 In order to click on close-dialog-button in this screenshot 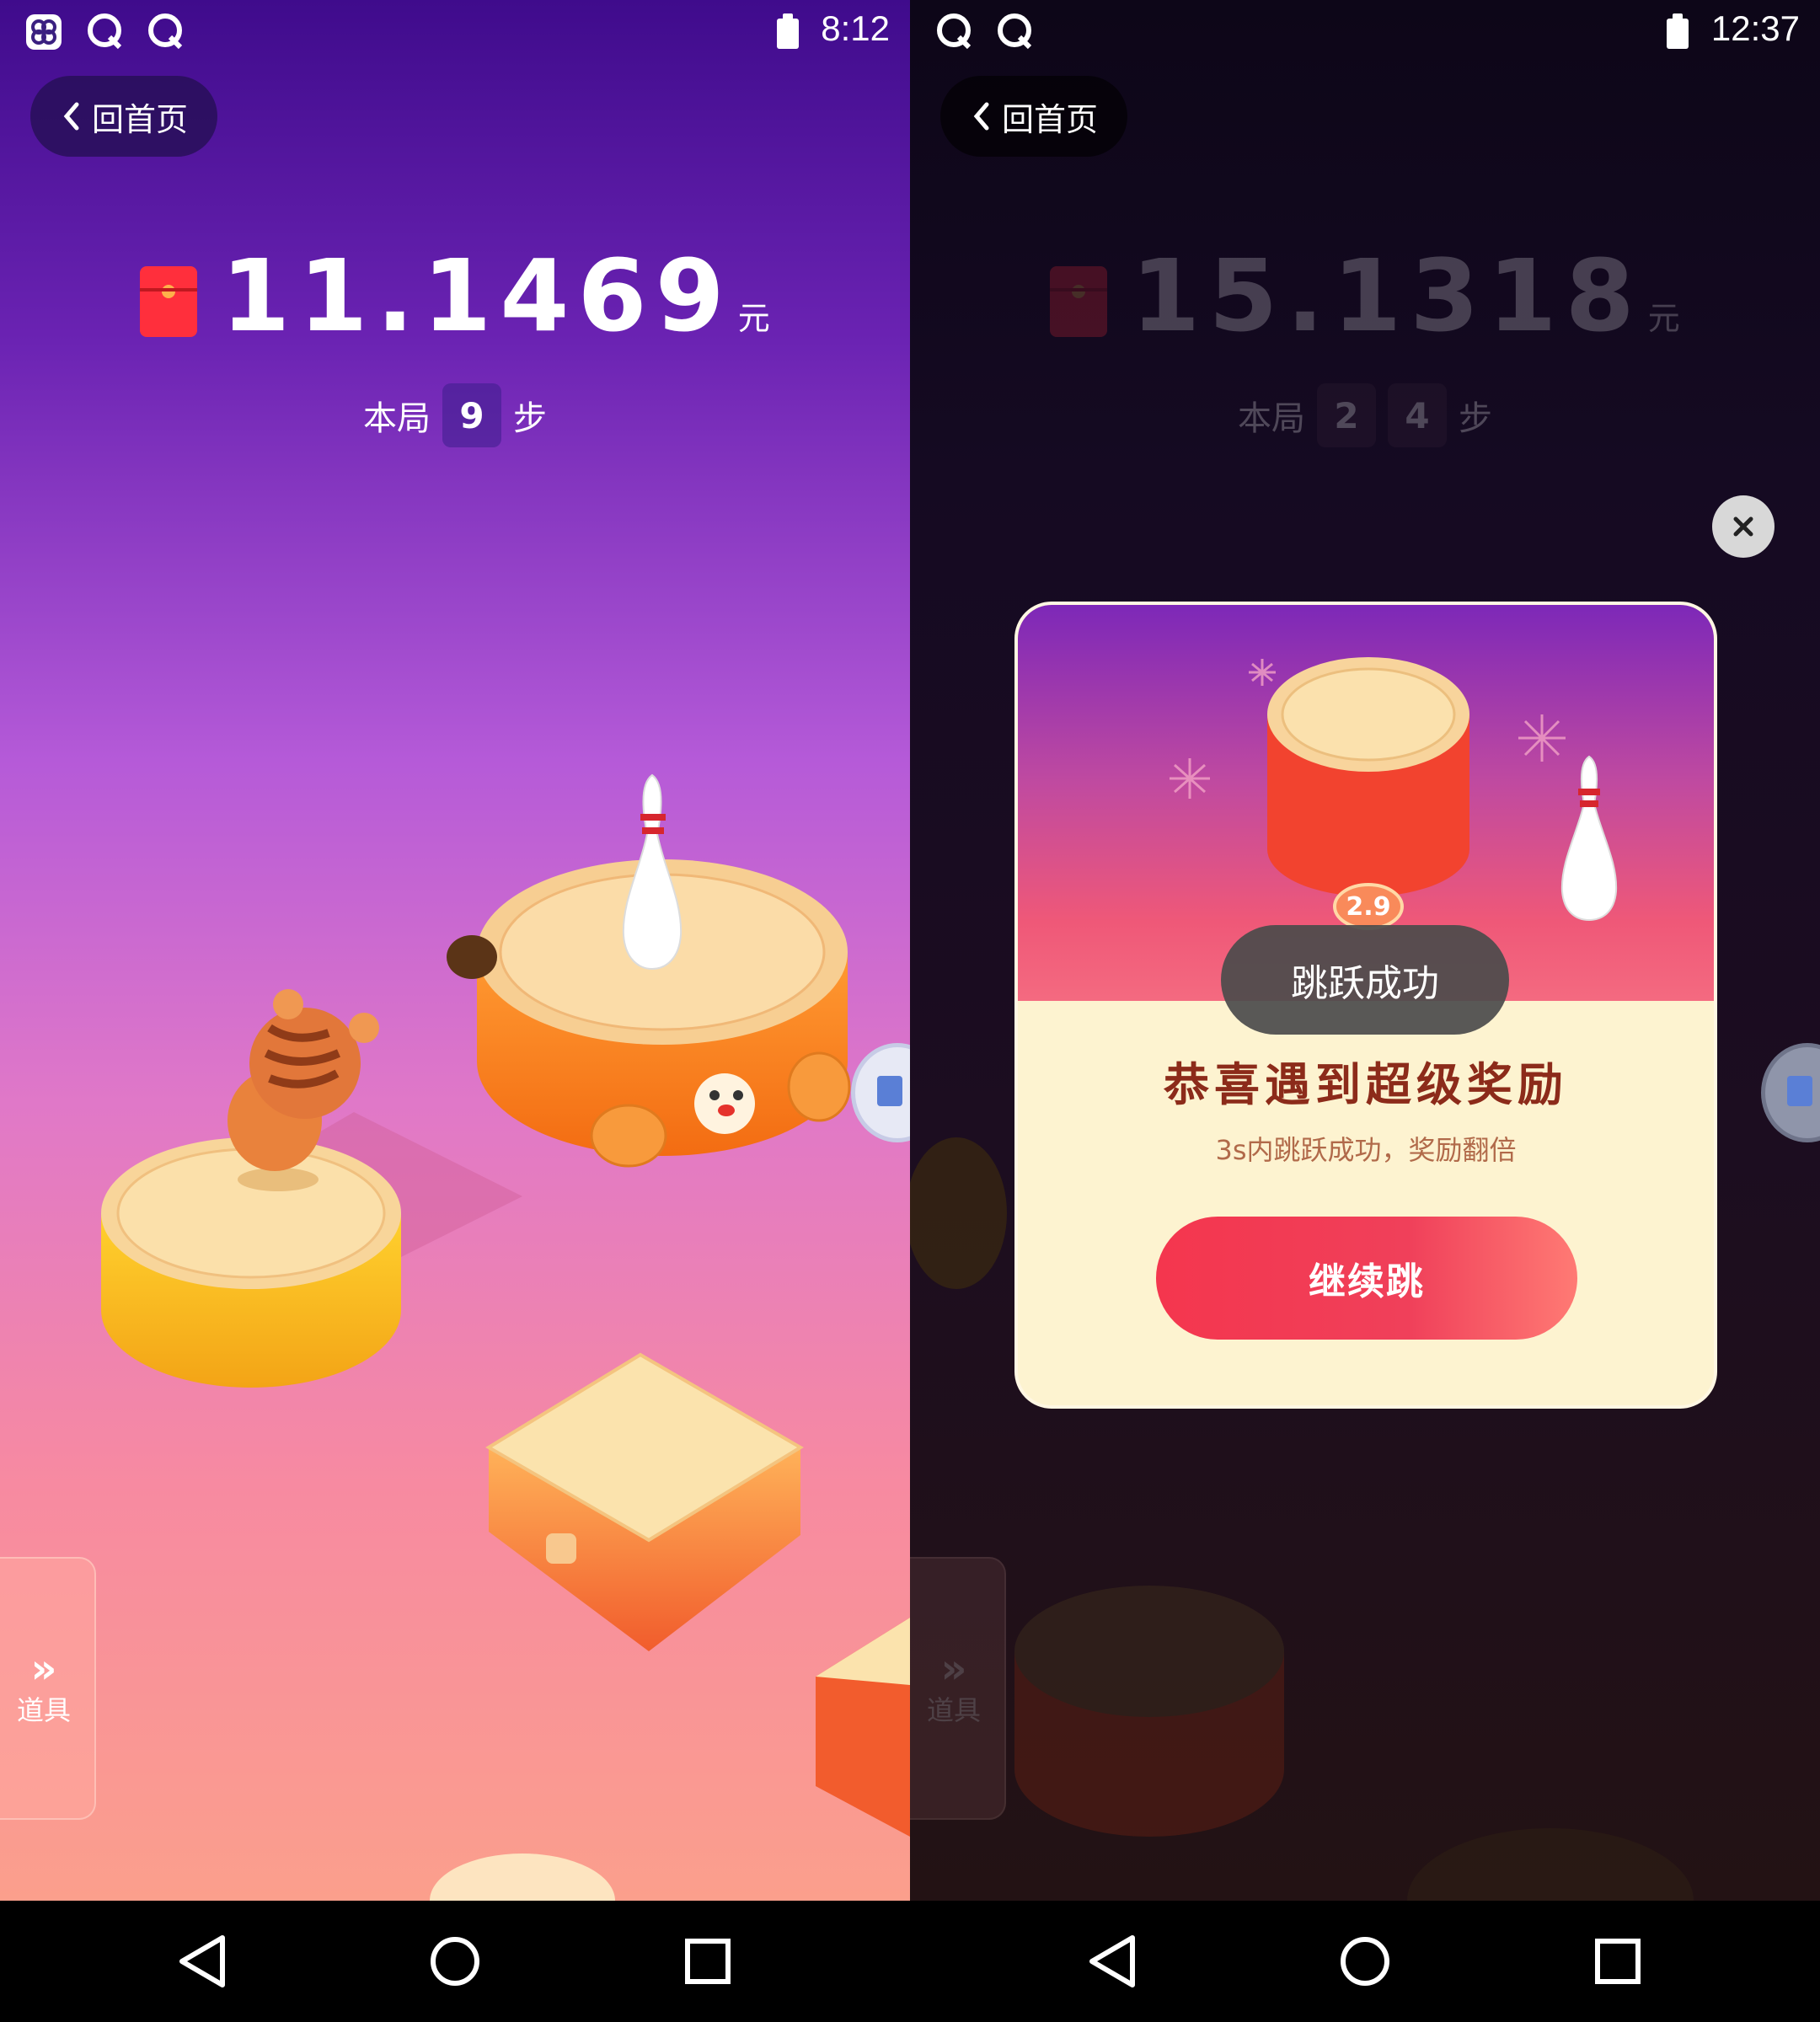, I will do `click(1743, 526)`.